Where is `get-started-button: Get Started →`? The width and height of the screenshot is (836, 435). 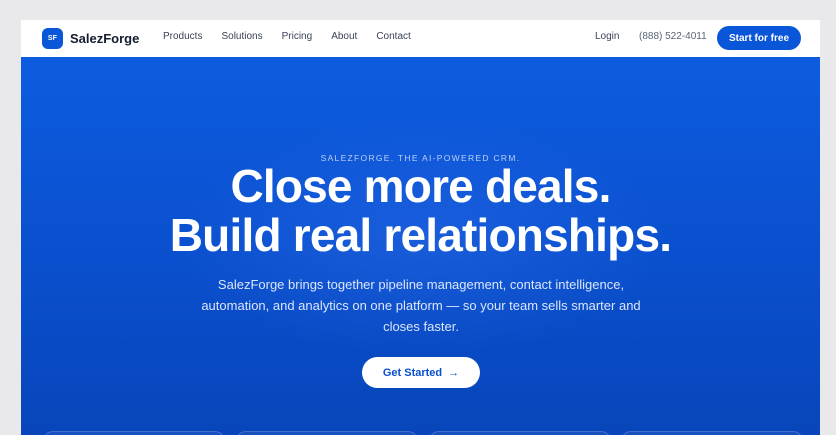 get-started-button: Get Started → is located at coordinates (421, 372).